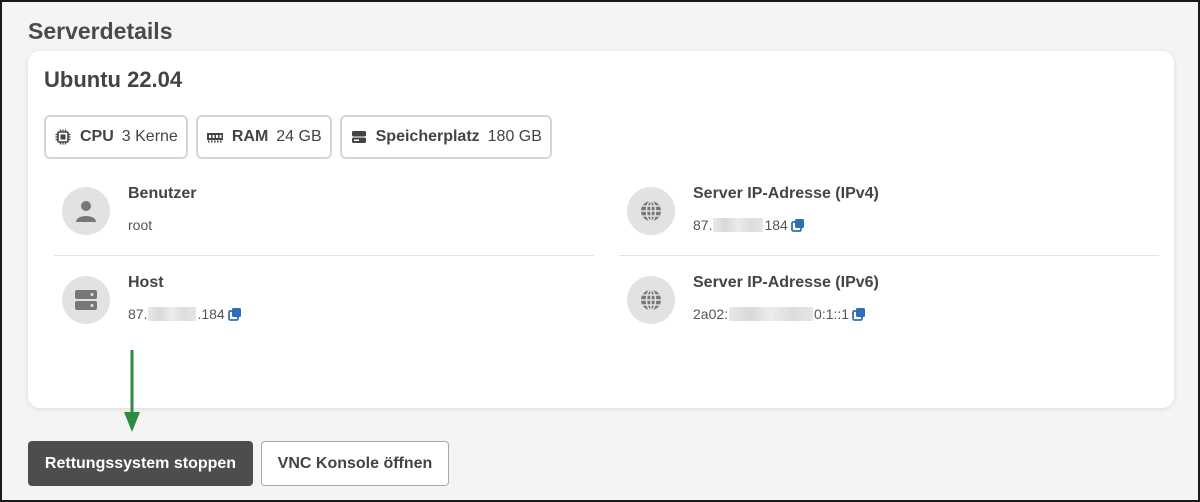 This screenshot has width=1200, height=502. I want to click on ram-icon, so click(215, 137).